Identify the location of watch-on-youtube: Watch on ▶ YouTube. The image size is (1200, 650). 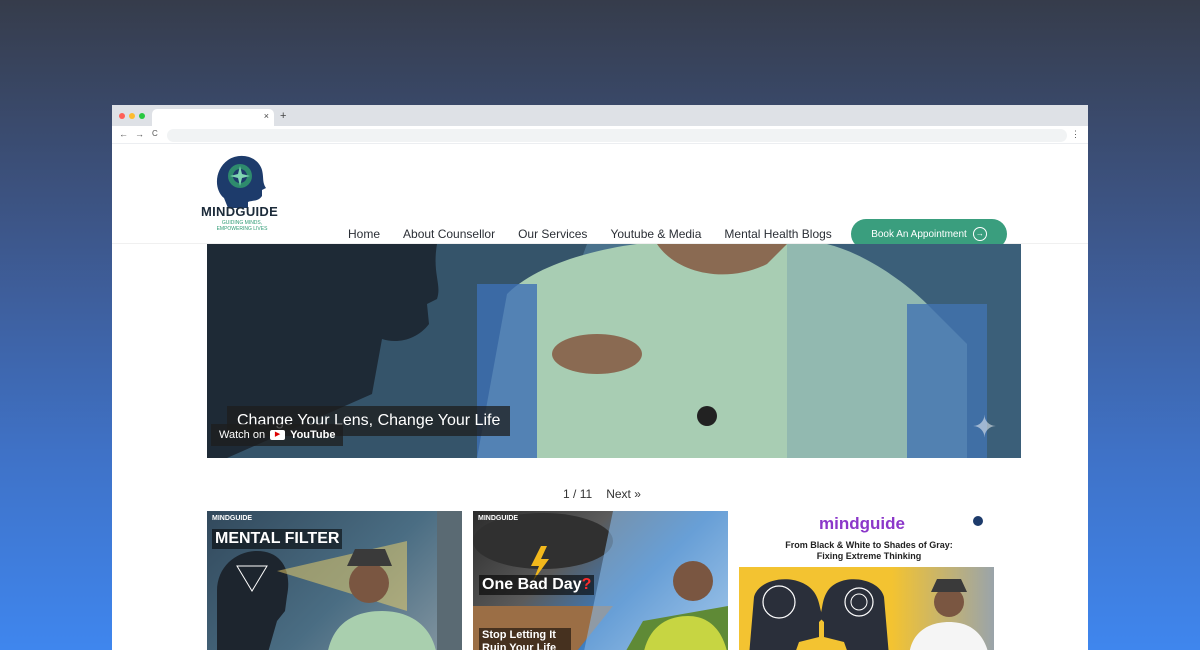
(277, 435).